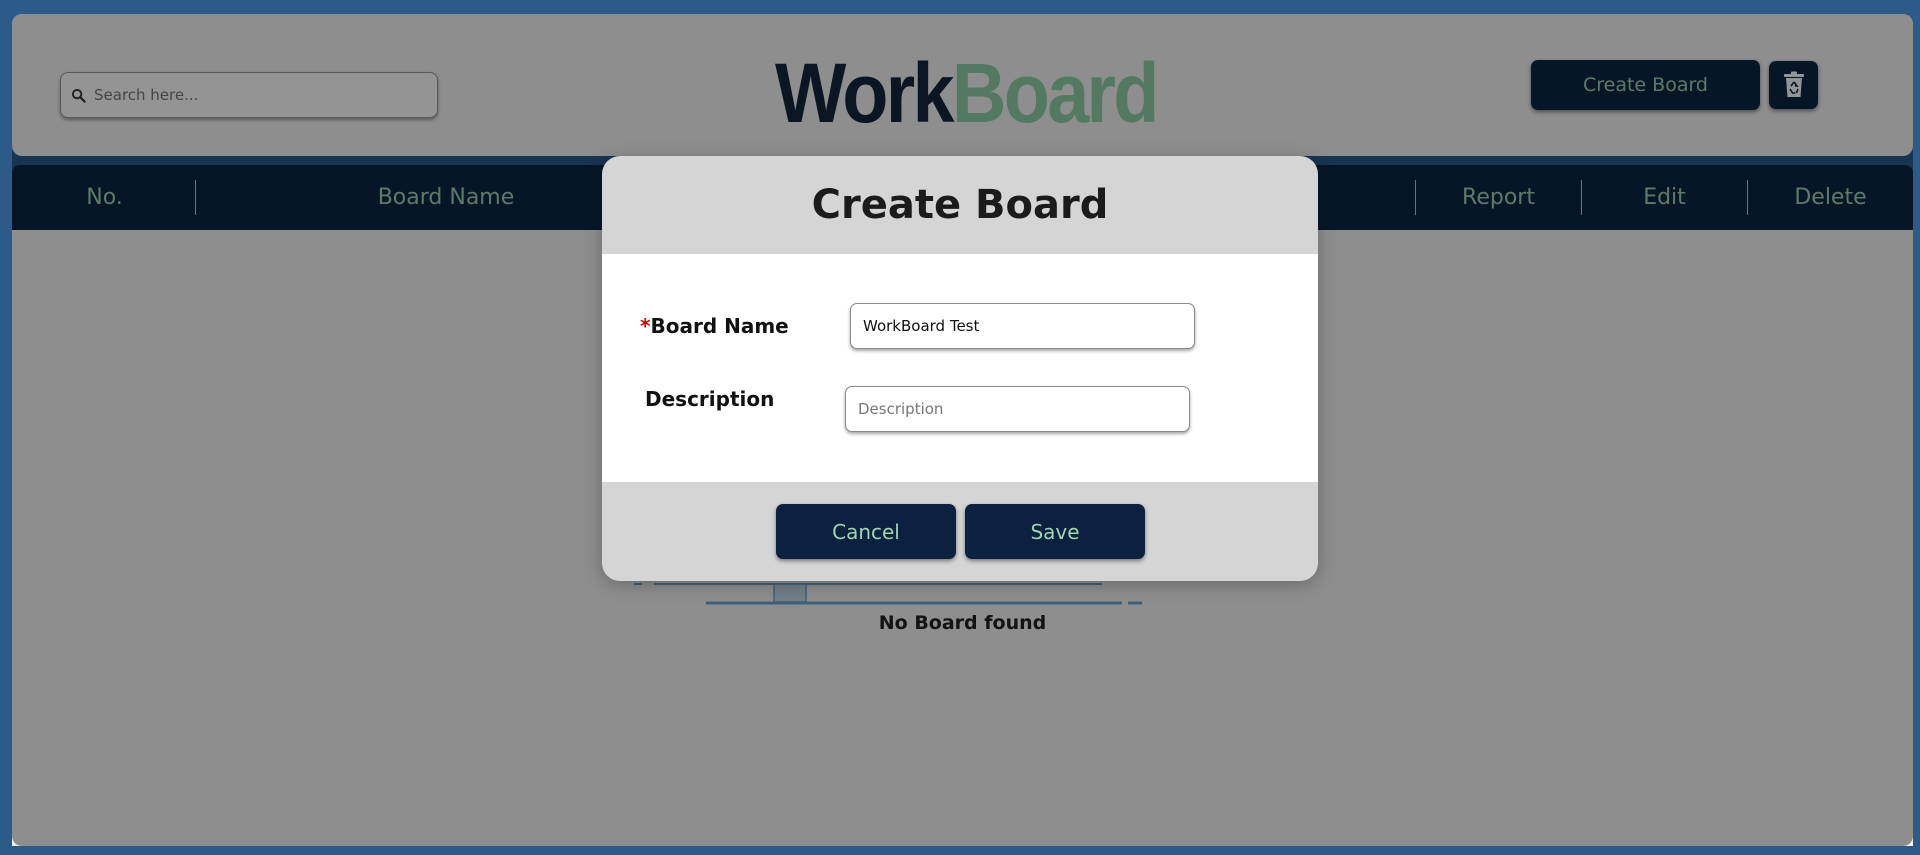  Describe the element at coordinates (866, 531) in the screenshot. I see `cancel-button: Cancel` at that location.